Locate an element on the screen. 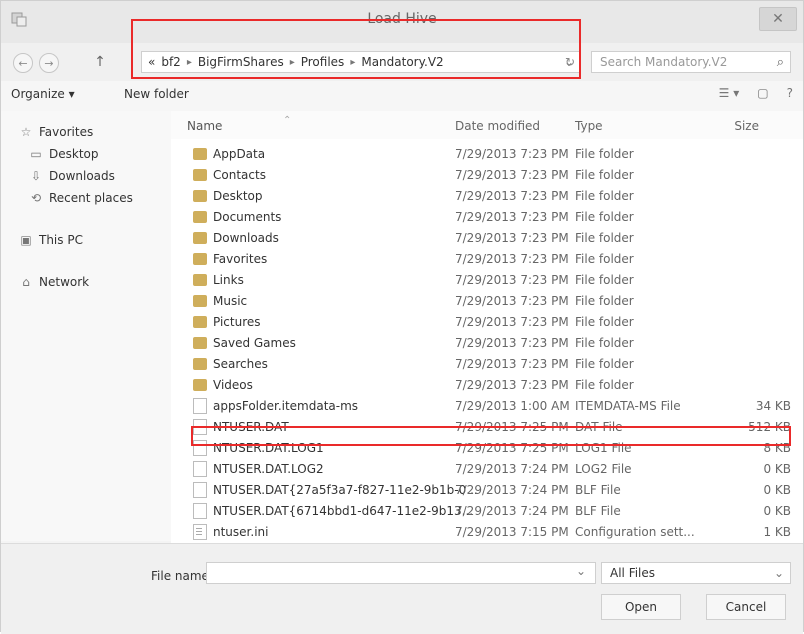 This screenshot has height=634, width=804. back-arrow-icon: ← is located at coordinates (23, 63).